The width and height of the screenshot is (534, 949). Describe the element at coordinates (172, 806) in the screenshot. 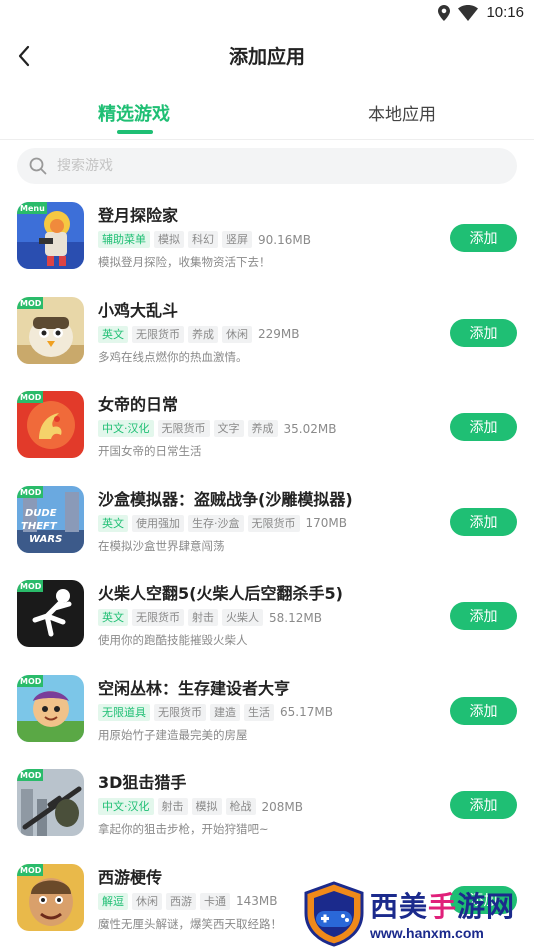

I see `tag: 射击` at that location.